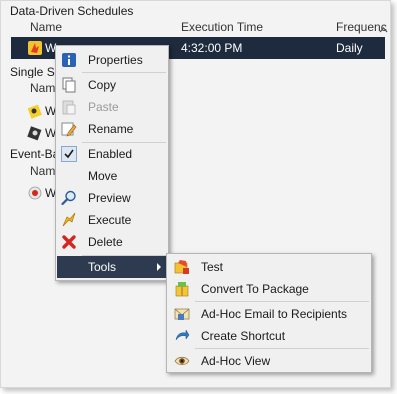 This screenshot has width=397, height=394. What do you see at coordinates (349, 48) in the screenshot?
I see `schedule-frequency: Daily` at bounding box center [349, 48].